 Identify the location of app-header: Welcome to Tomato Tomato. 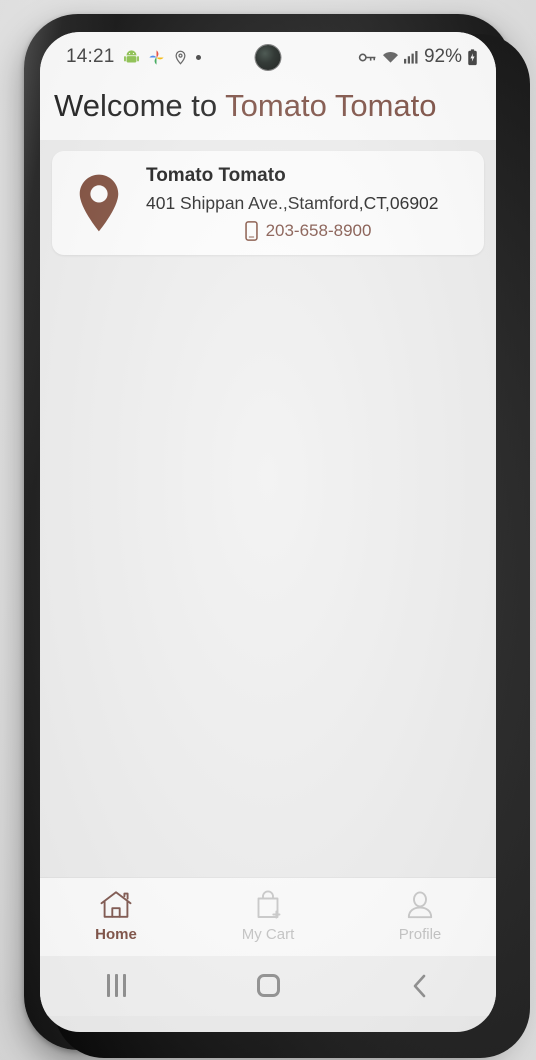
(268, 111).